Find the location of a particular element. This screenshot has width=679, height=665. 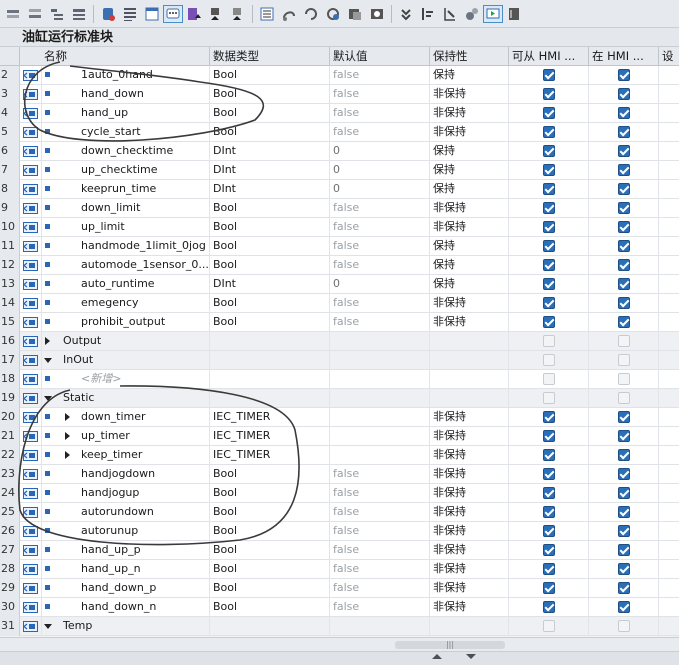

download-button is located at coordinates (216, 14).